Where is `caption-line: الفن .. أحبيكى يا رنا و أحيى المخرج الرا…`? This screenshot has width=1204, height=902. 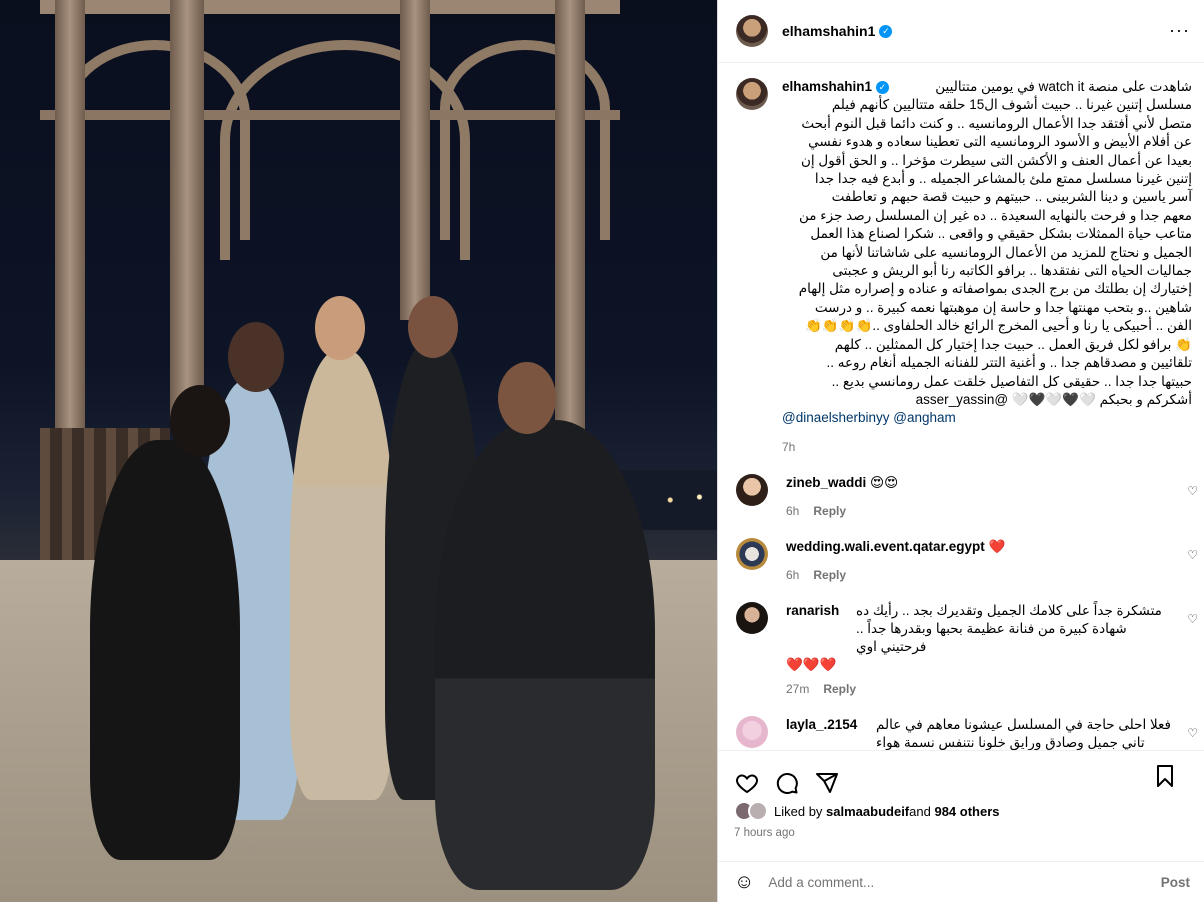 caption-line: الفن .. أحبيكى يا رنا و أحيى المخرج الرا… is located at coordinates (998, 326).